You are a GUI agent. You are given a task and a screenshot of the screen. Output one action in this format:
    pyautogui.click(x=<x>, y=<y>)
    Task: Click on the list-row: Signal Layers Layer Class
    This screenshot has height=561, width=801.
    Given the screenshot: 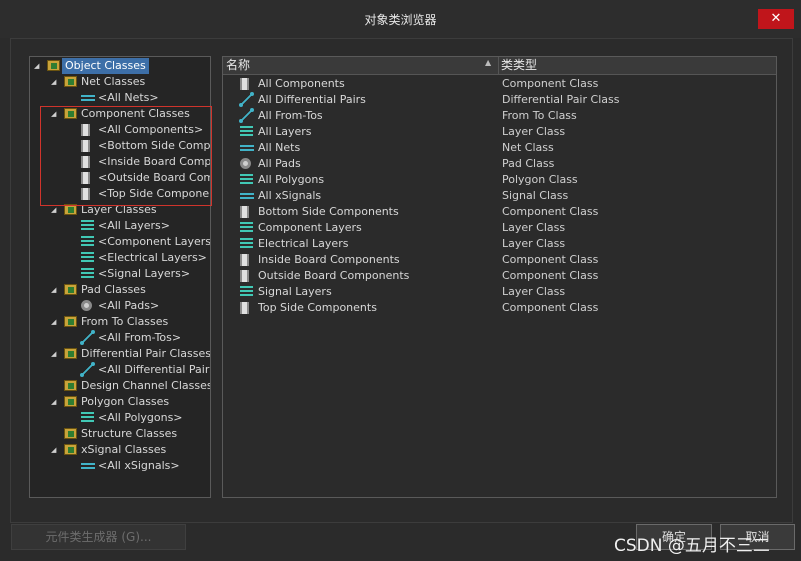 What is the action you would take?
    pyautogui.click(x=499, y=292)
    